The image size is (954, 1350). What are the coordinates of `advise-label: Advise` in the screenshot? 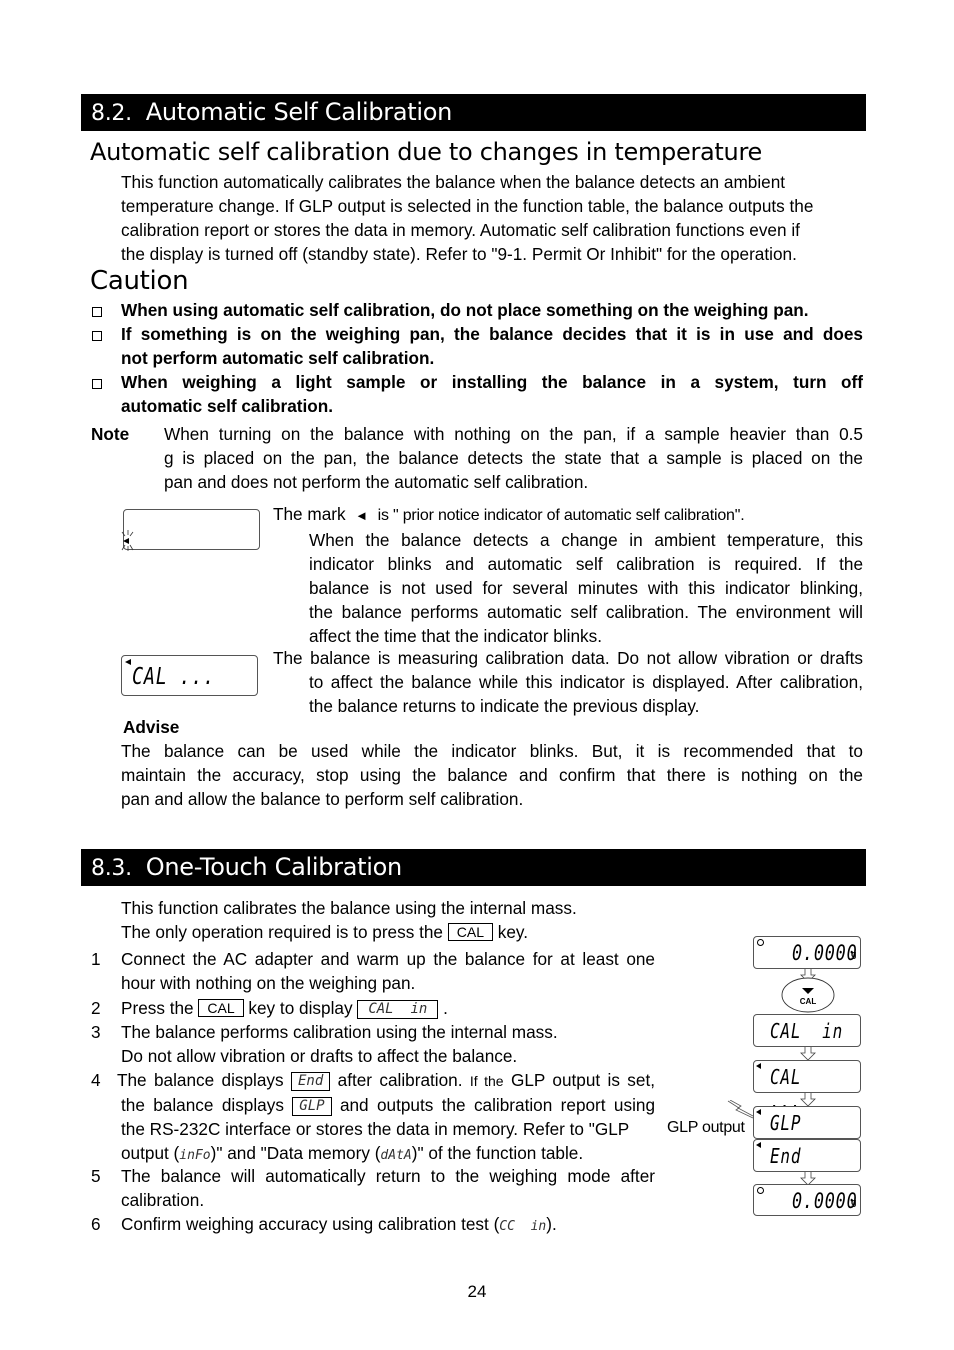 It's located at (151, 727).